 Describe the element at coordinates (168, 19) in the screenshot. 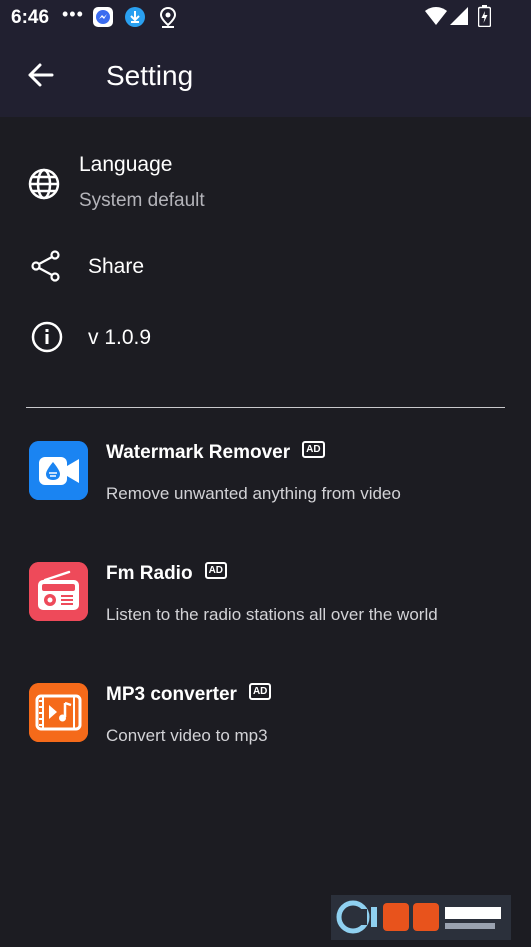

I see `location-icon` at that location.